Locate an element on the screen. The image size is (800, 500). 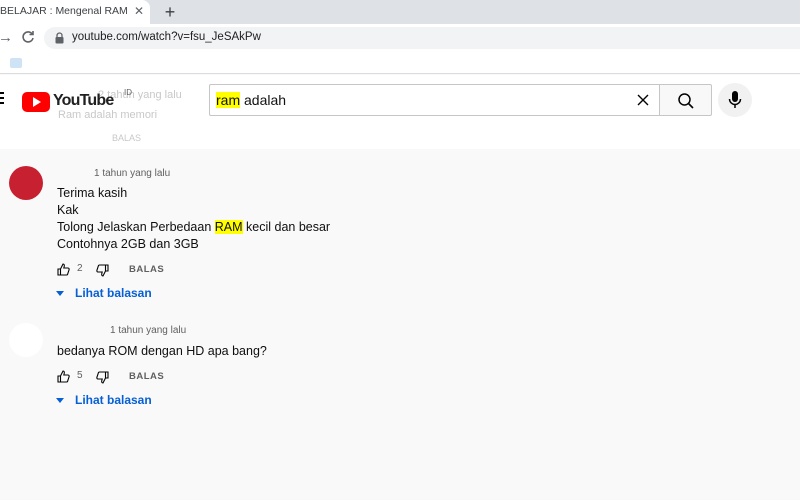
comment-text-line: bedanya ROM dengan HD apa bang? is located at coordinates (162, 351).